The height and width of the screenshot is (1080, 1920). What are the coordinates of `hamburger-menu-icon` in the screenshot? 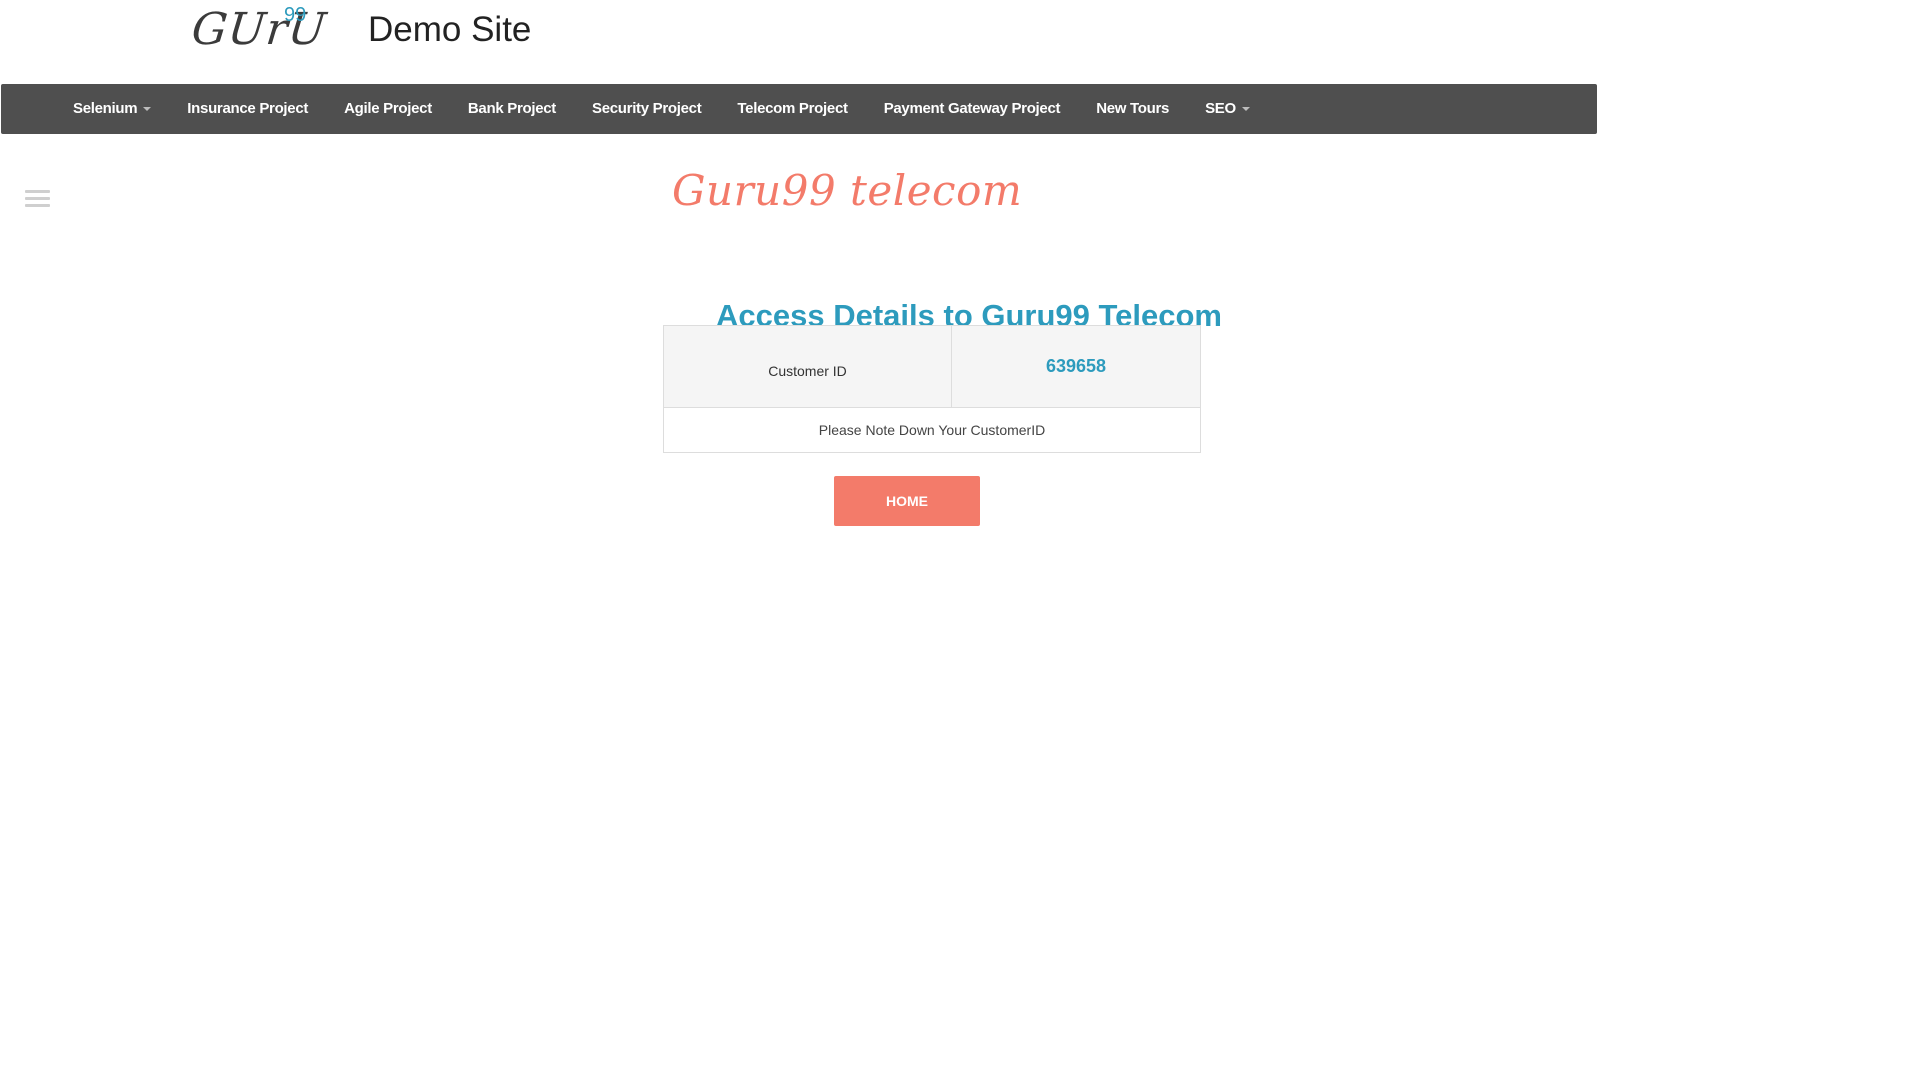 It's located at (37, 200).